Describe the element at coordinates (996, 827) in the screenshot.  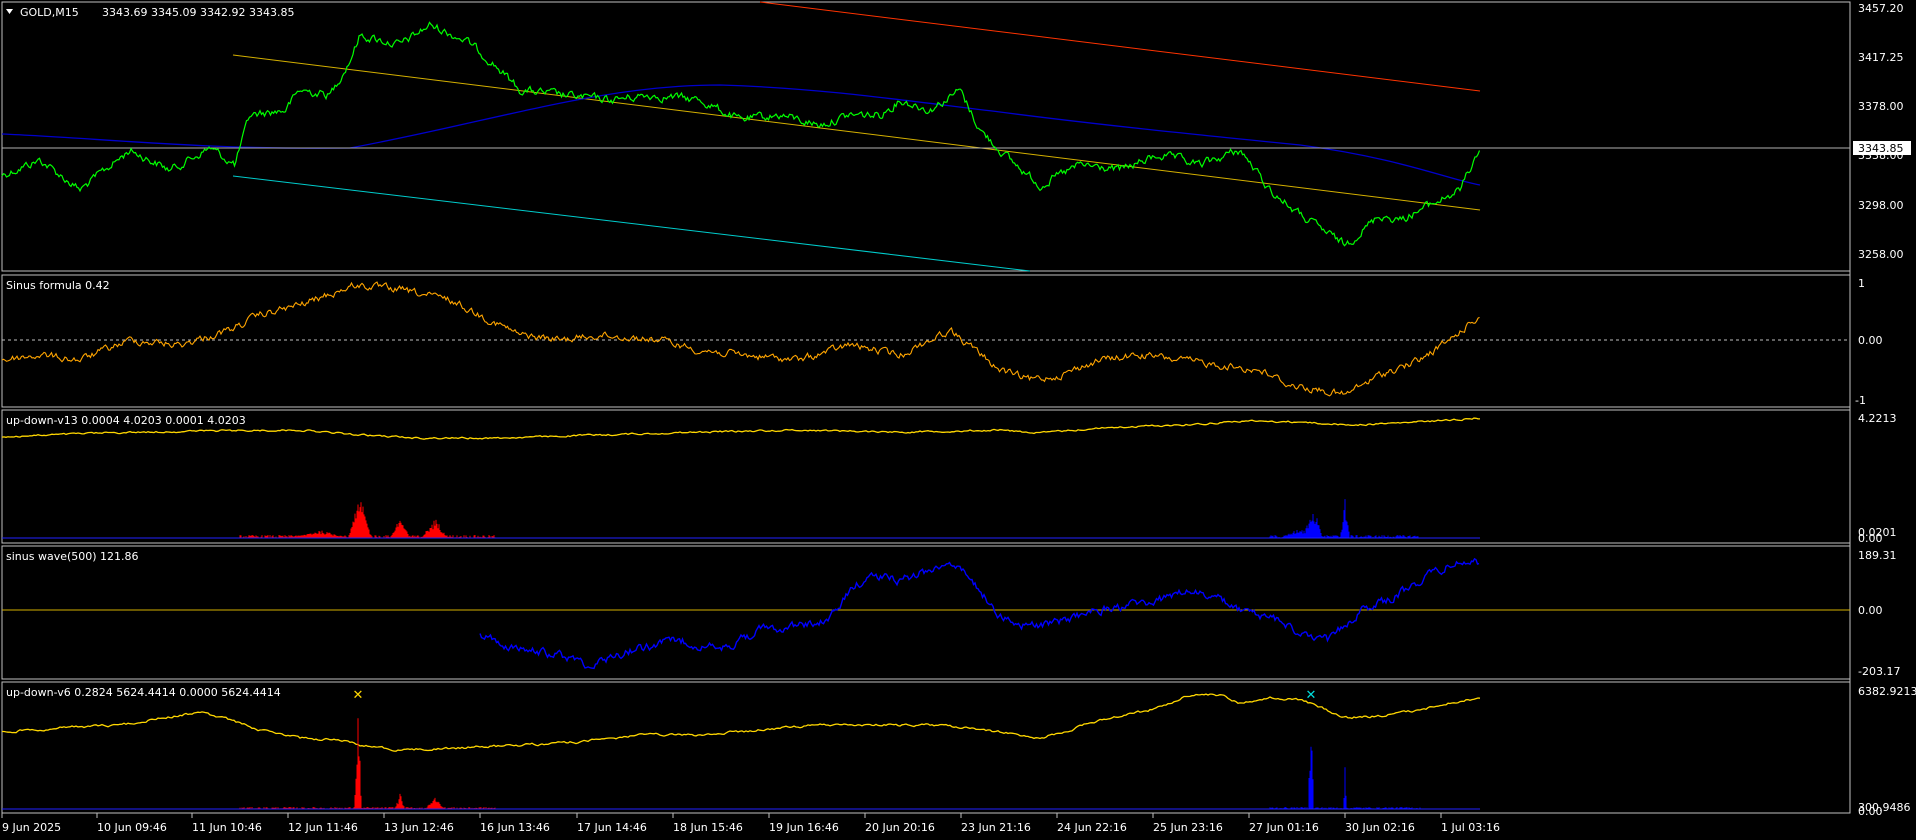
I see `time-label: 23 Jun 21:16` at that location.